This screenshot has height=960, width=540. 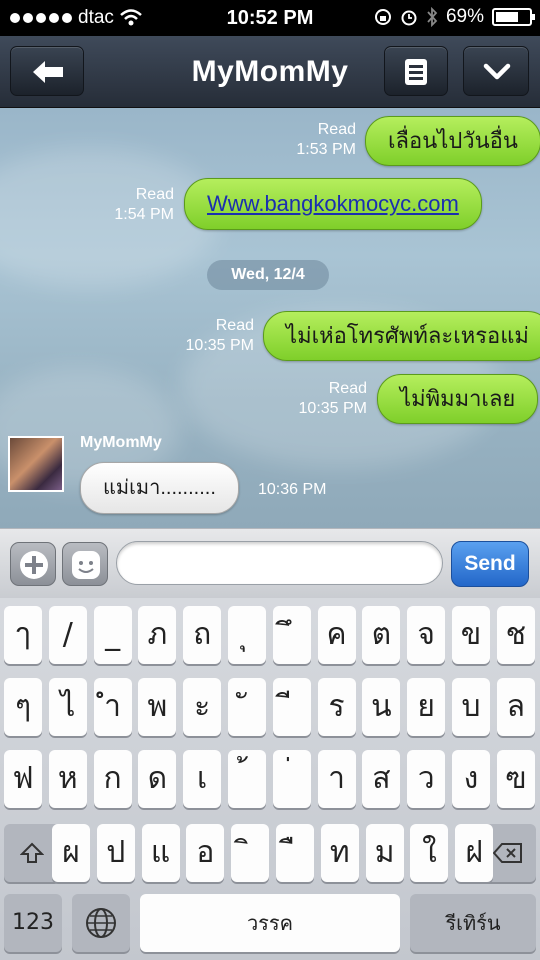 What do you see at coordinates (112, 635) in the screenshot?
I see `key-row1-3: _` at bounding box center [112, 635].